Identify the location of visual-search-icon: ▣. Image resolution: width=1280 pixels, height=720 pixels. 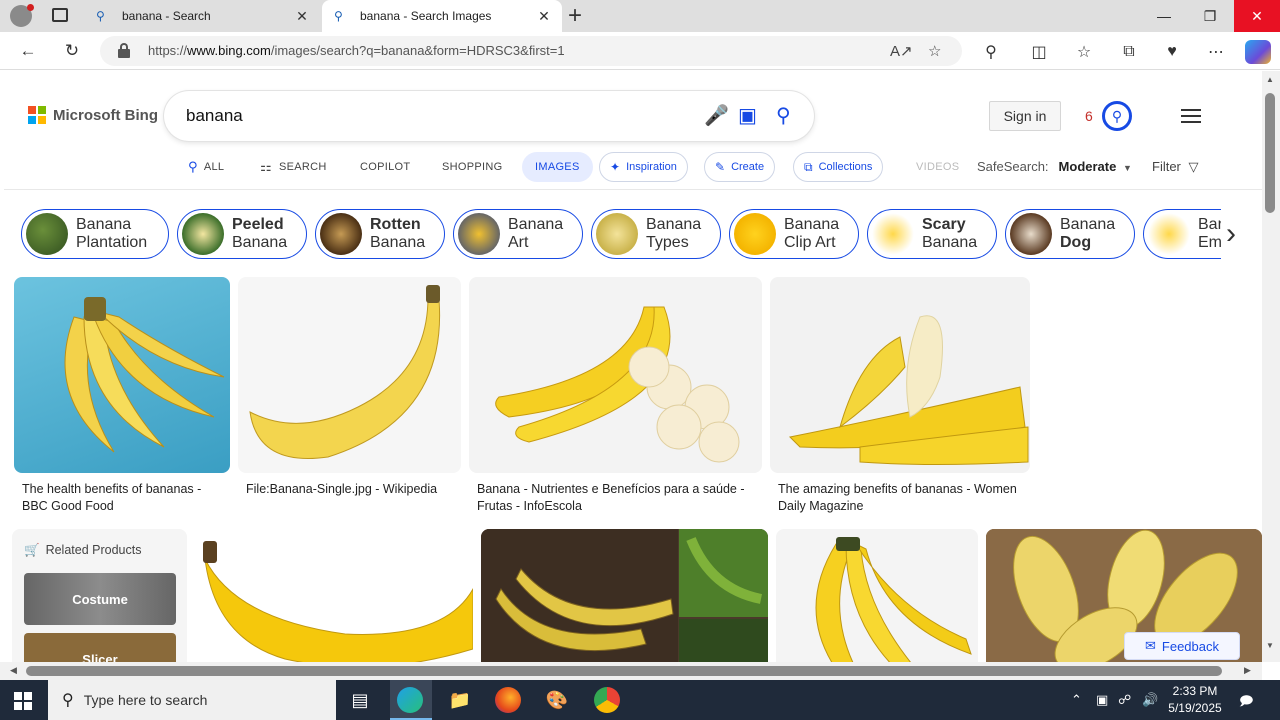
(747, 115).